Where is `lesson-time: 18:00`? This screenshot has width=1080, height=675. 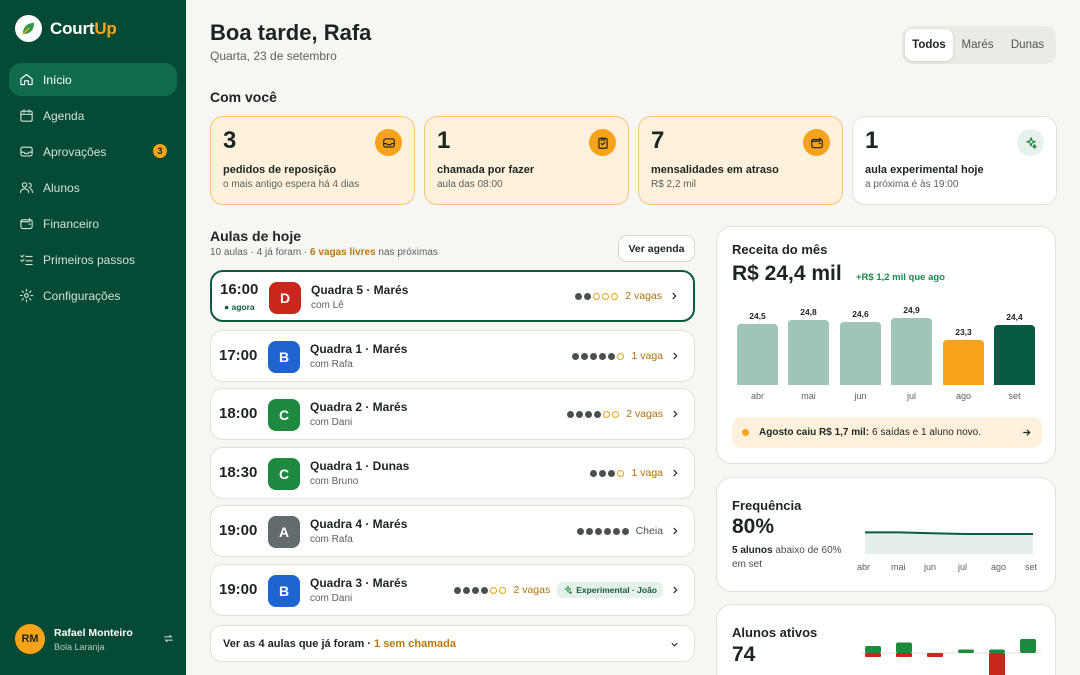
lesson-time: 18:00 is located at coordinates (238, 413).